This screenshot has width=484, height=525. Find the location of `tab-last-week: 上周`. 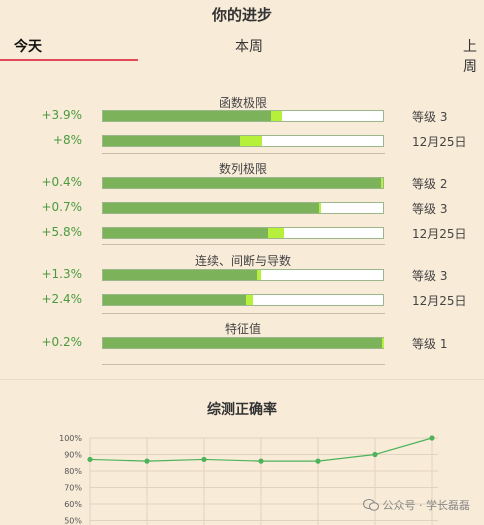

tab-last-week: 上周 is located at coordinates (473, 56).